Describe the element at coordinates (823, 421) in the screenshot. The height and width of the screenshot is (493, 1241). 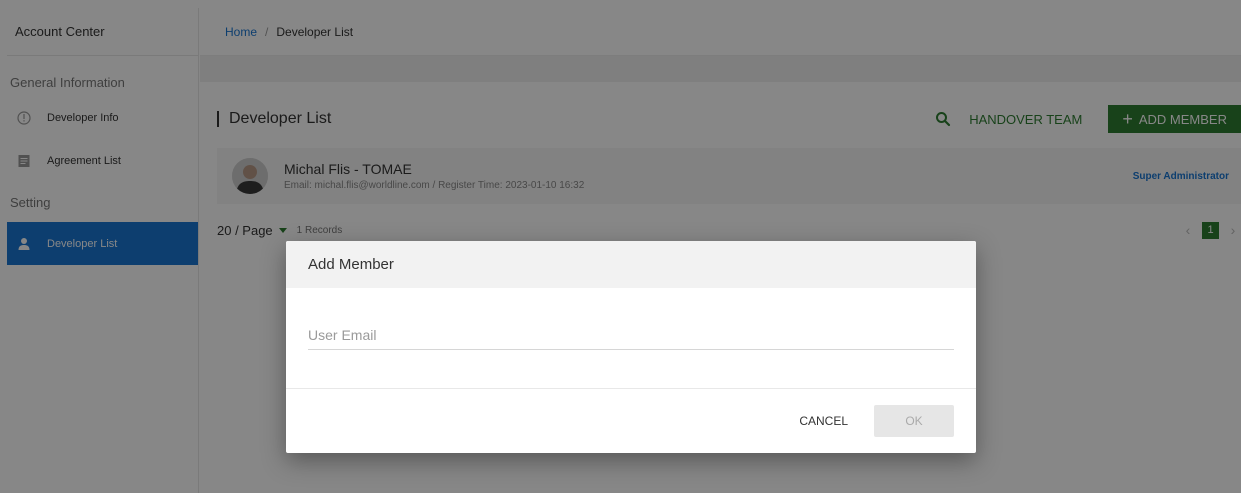
I see `cancel-button: CANCEL` at that location.